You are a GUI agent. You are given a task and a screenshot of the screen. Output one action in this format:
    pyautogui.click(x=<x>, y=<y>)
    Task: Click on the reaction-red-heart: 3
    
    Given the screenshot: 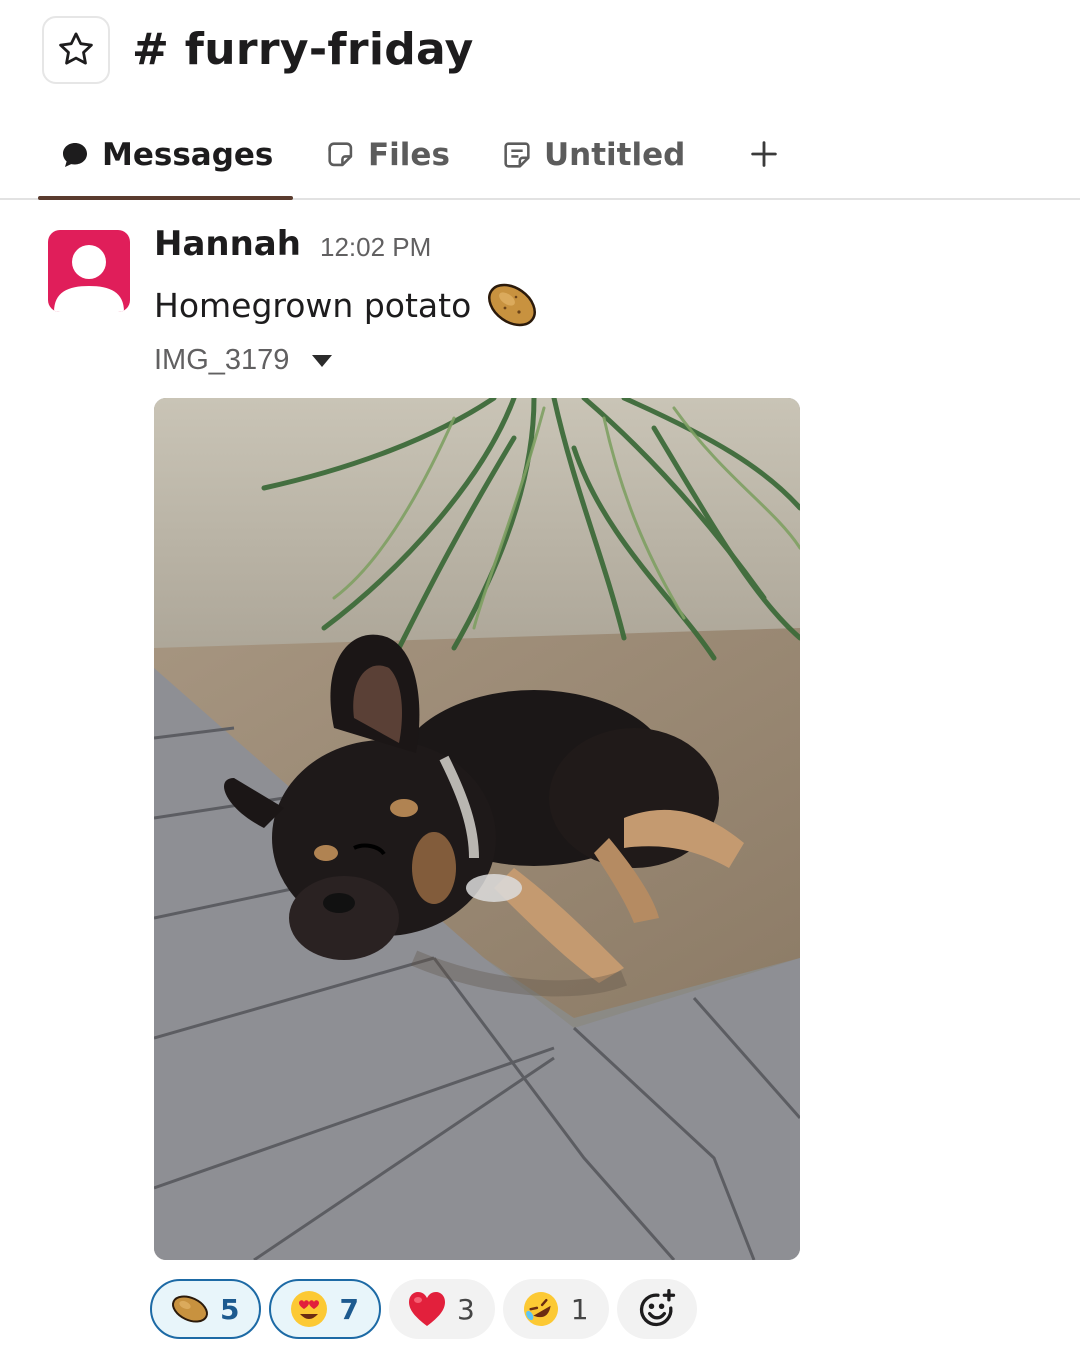 What is the action you would take?
    pyautogui.click(x=441, y=1309)
    